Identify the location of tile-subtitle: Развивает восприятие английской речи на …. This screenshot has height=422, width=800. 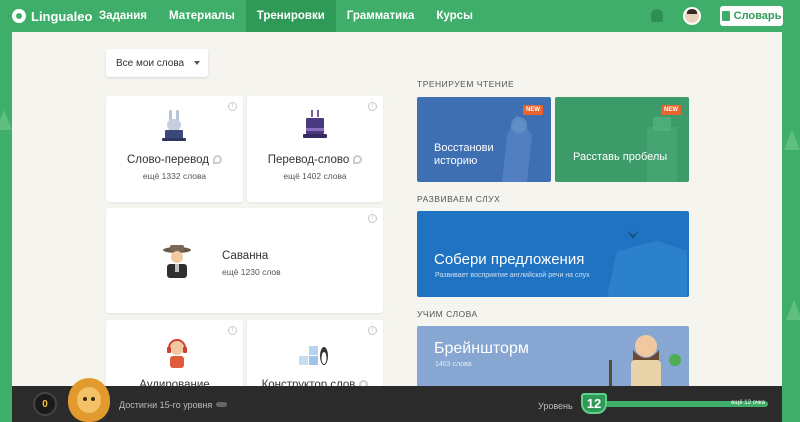
(512, 275).